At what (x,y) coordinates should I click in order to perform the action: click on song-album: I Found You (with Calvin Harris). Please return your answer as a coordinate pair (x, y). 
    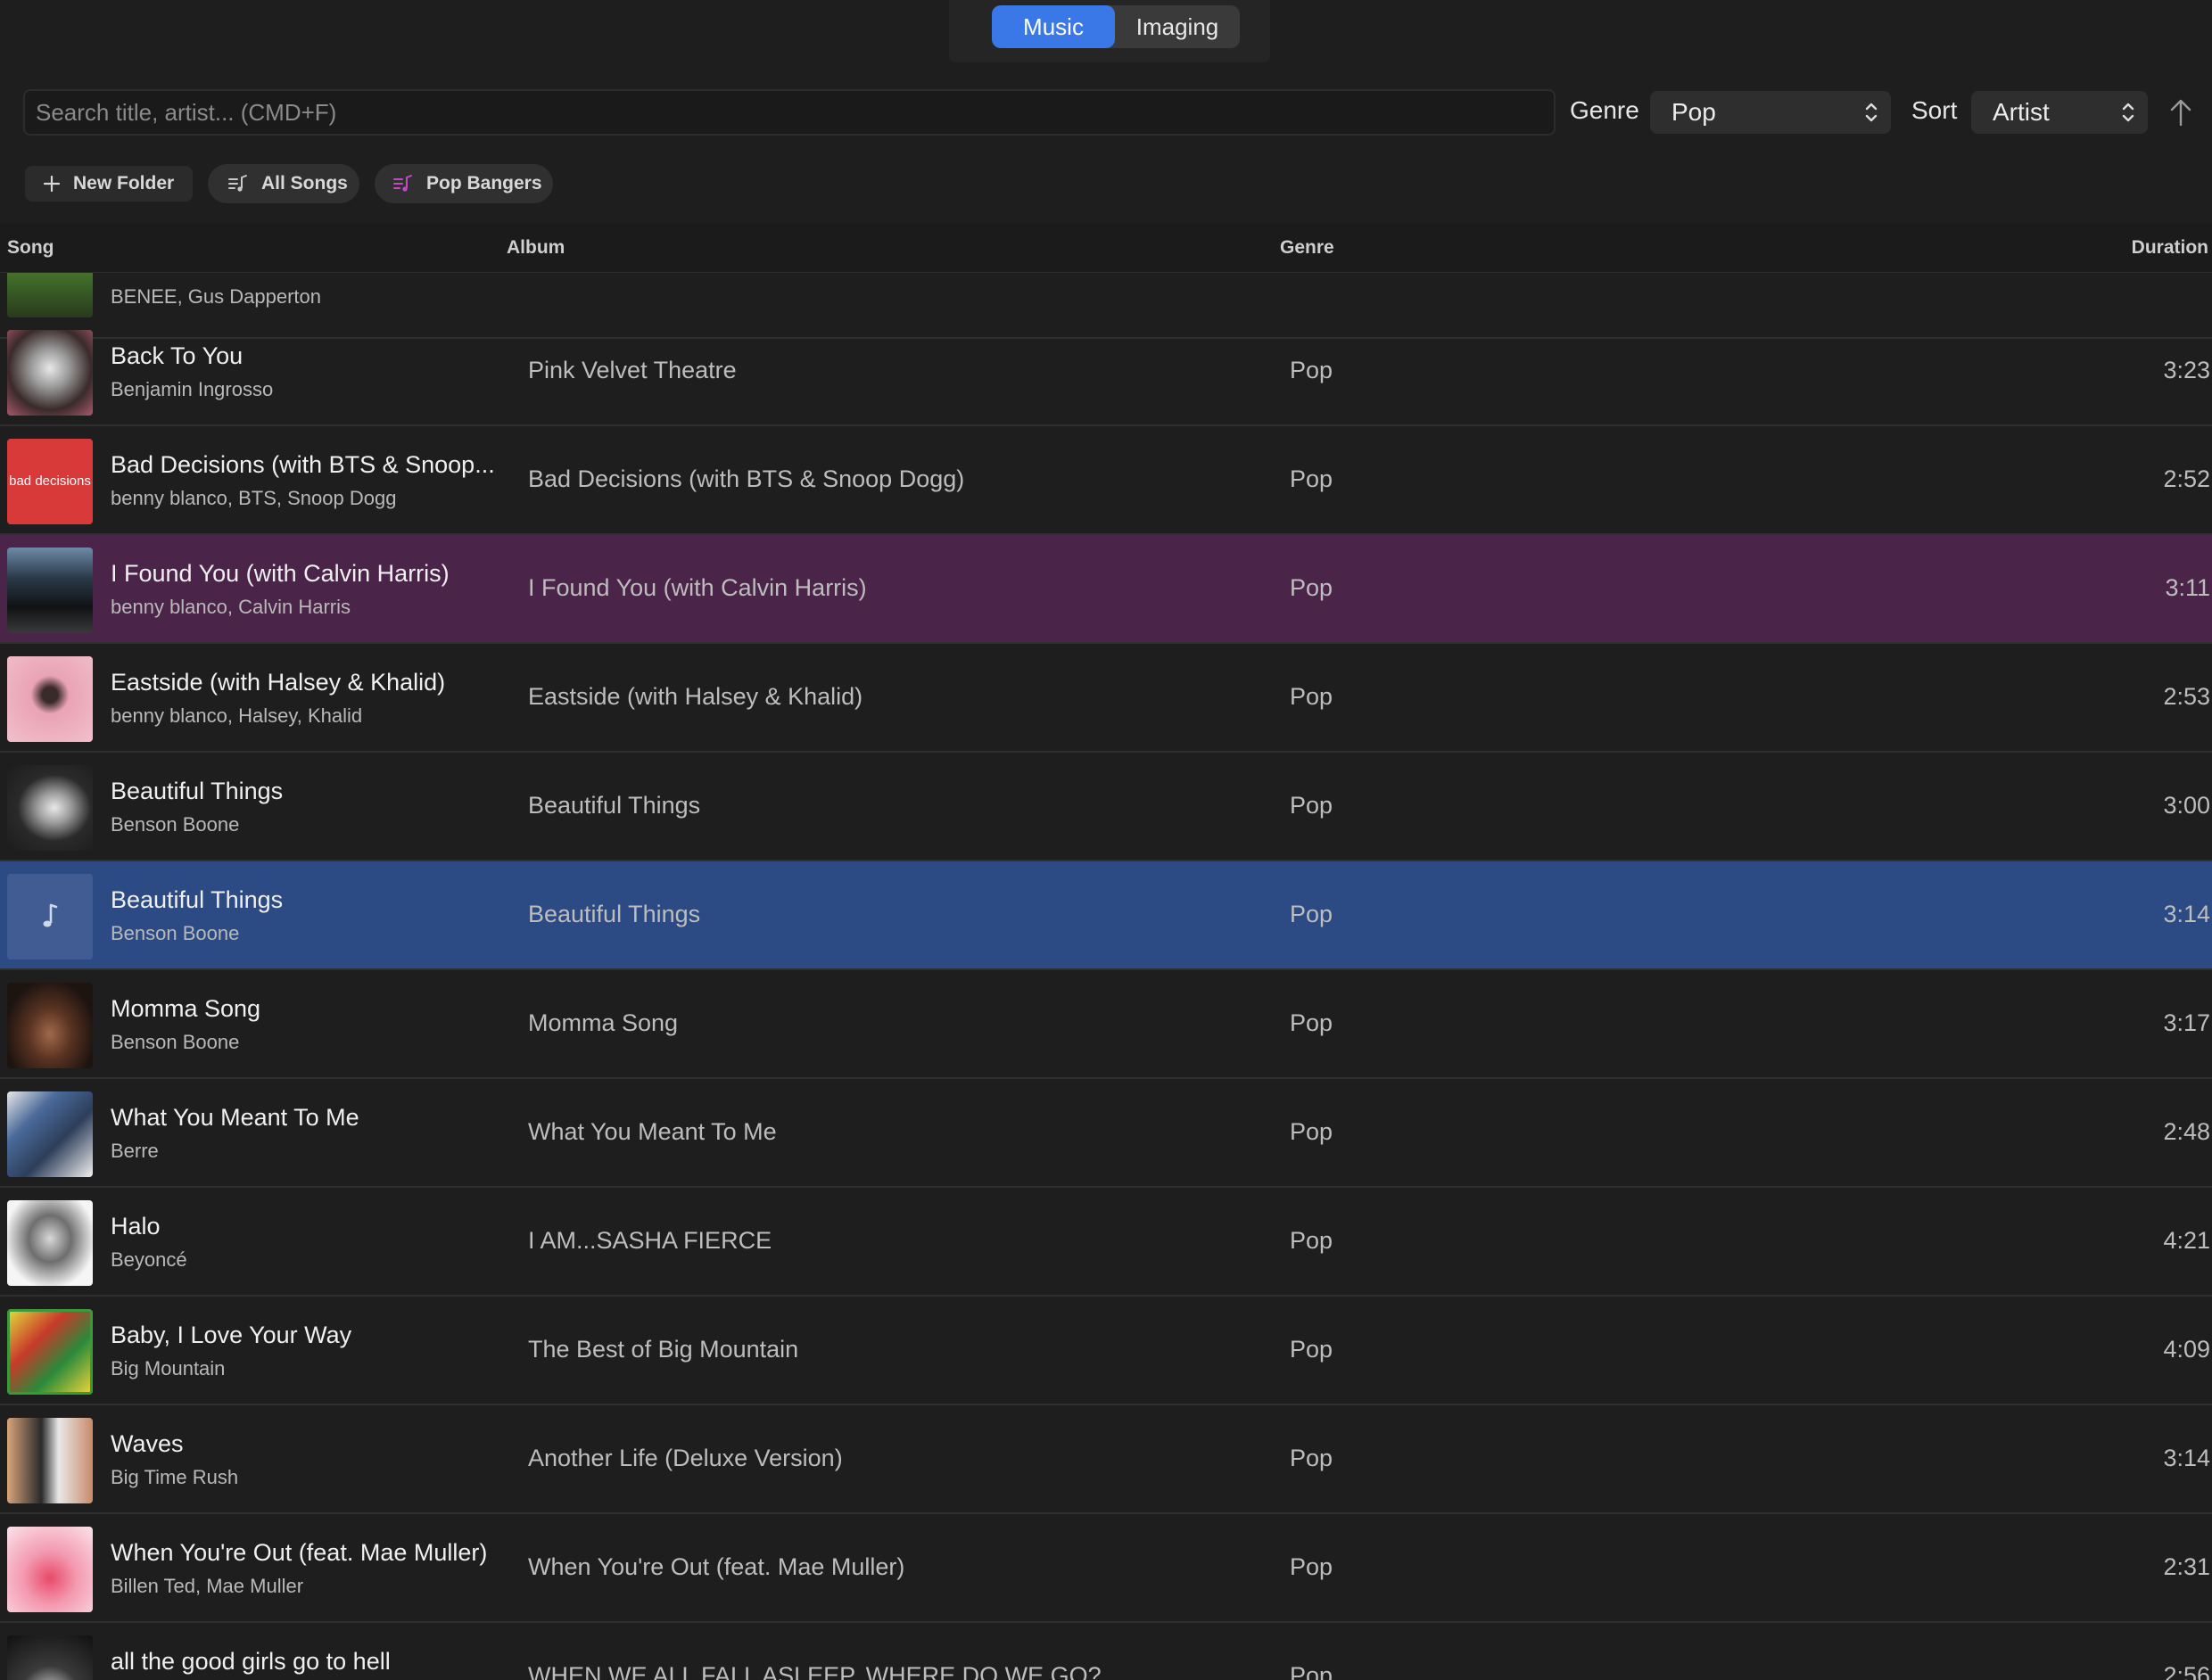
    Looking at the image, I should click on (698, 587).